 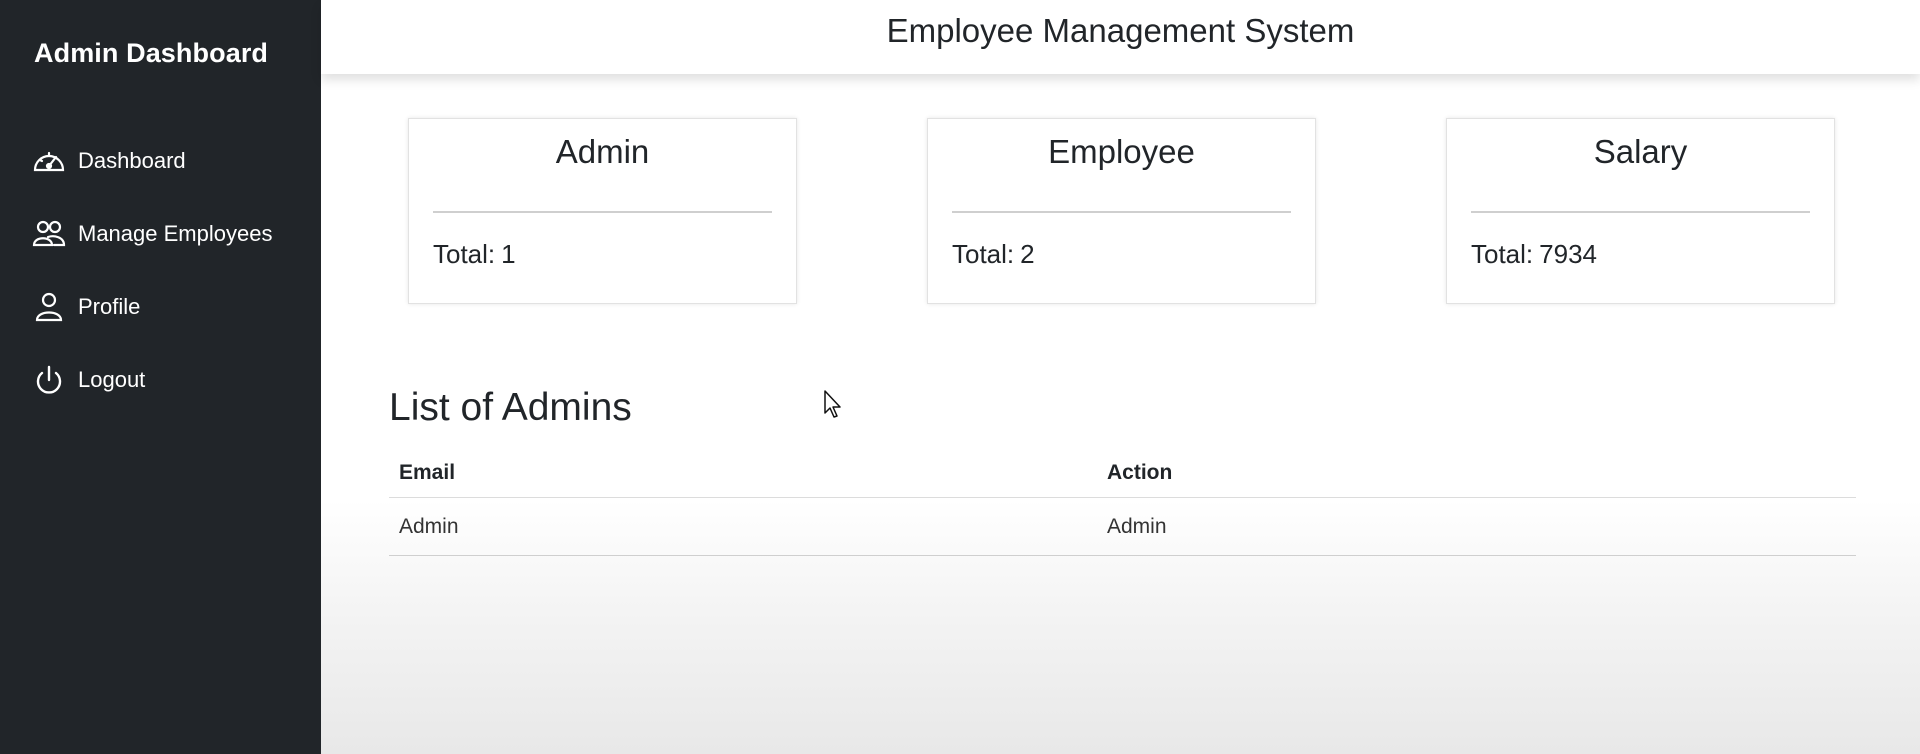 I want to click on page-title: Employee Management System, so click(x=1120, y=30).